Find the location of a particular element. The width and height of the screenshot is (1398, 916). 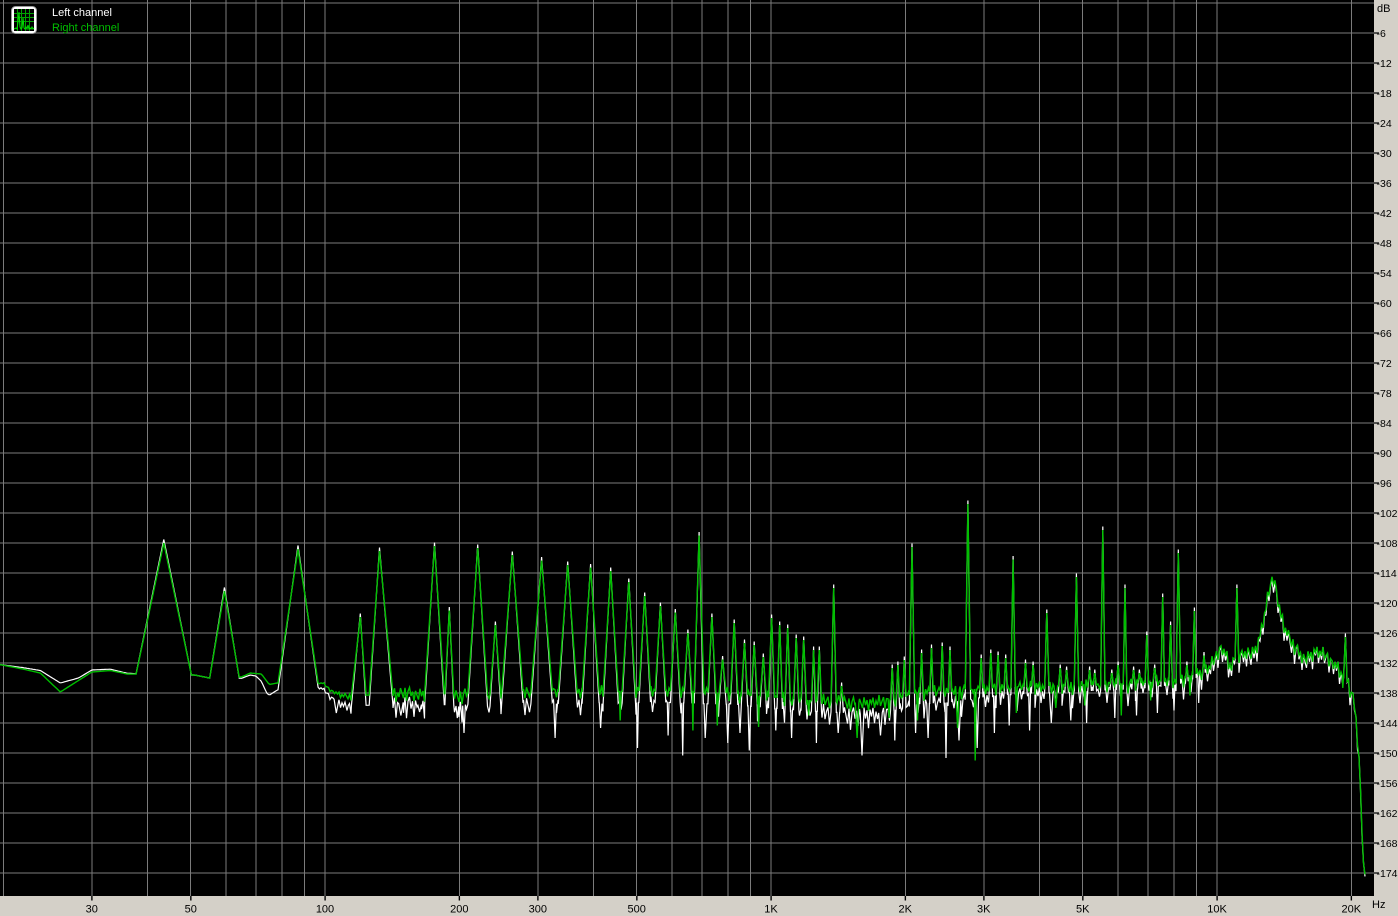

y-tick-label: -144 is located at coordinates (1387, 724).